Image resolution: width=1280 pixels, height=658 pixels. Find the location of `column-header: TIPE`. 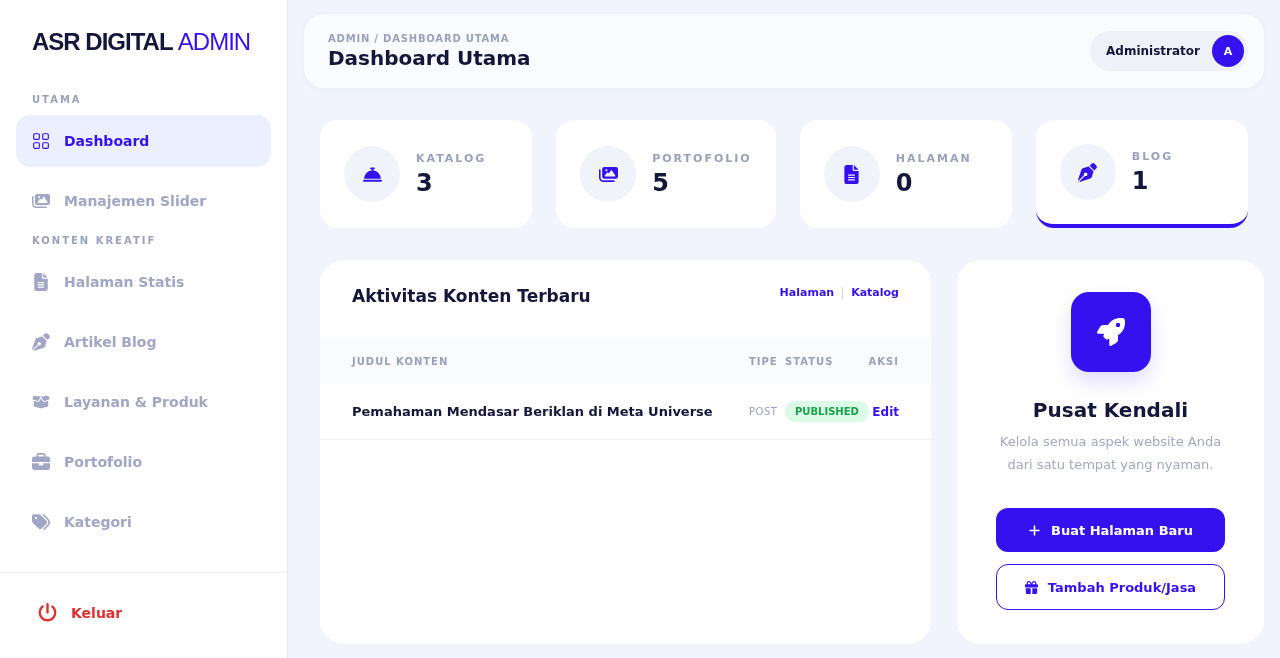

column-header: TIPE is located at coordinates (767, 361).